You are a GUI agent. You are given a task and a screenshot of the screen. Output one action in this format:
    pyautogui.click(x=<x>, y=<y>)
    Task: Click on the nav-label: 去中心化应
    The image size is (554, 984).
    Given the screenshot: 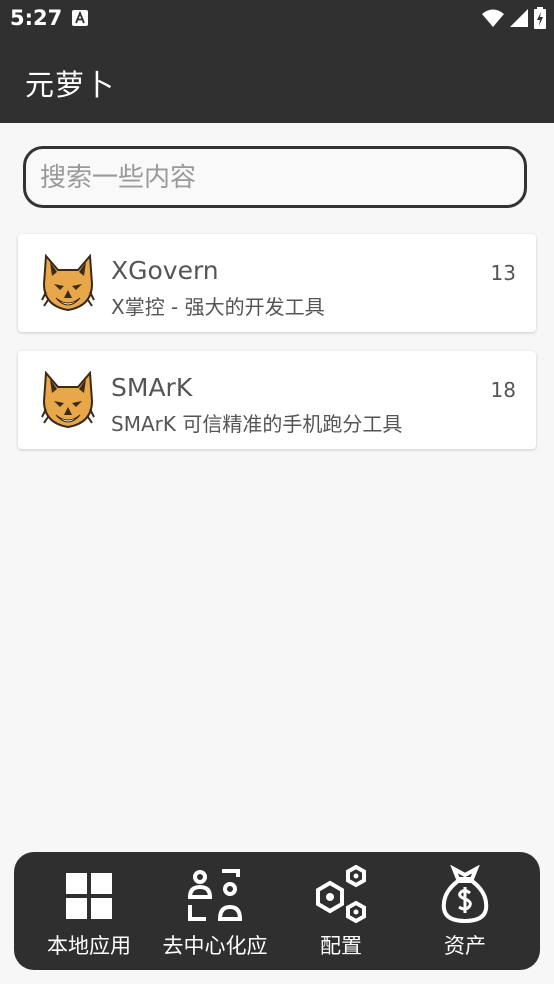 What is the action you would take?
    pyautogui.click(x=215, y=946)
    